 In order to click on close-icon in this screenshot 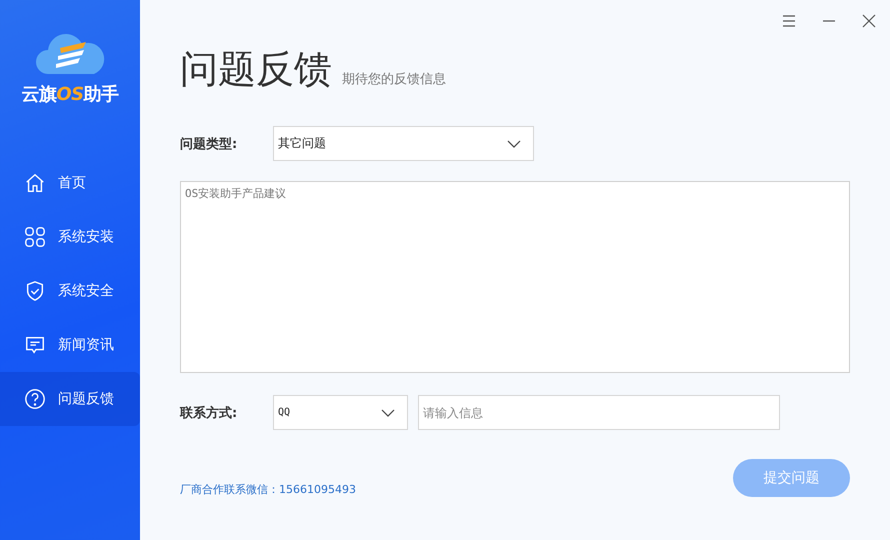, I will do `click(869, 21)`.